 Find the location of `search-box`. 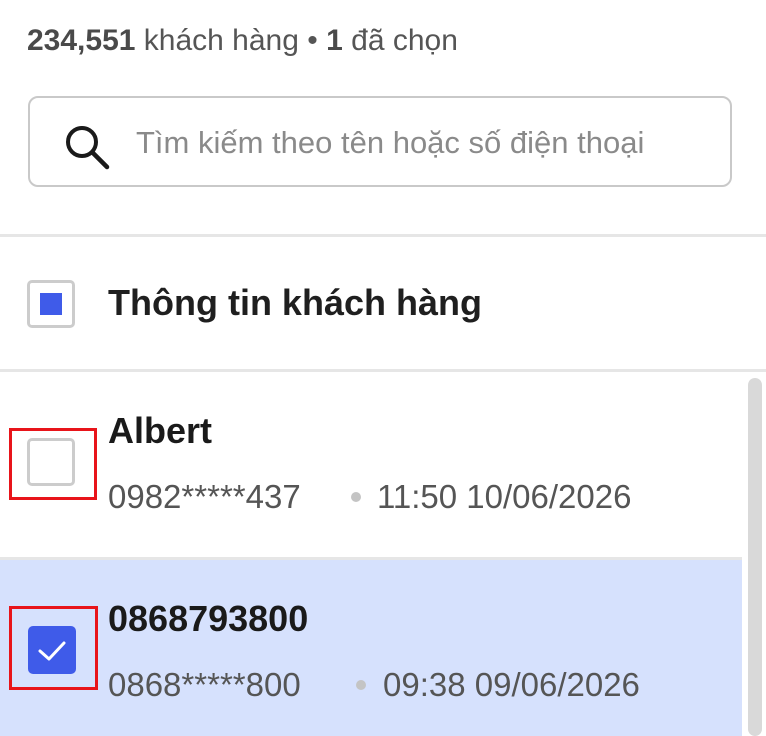

search-box is located at coordinates (380, 141).